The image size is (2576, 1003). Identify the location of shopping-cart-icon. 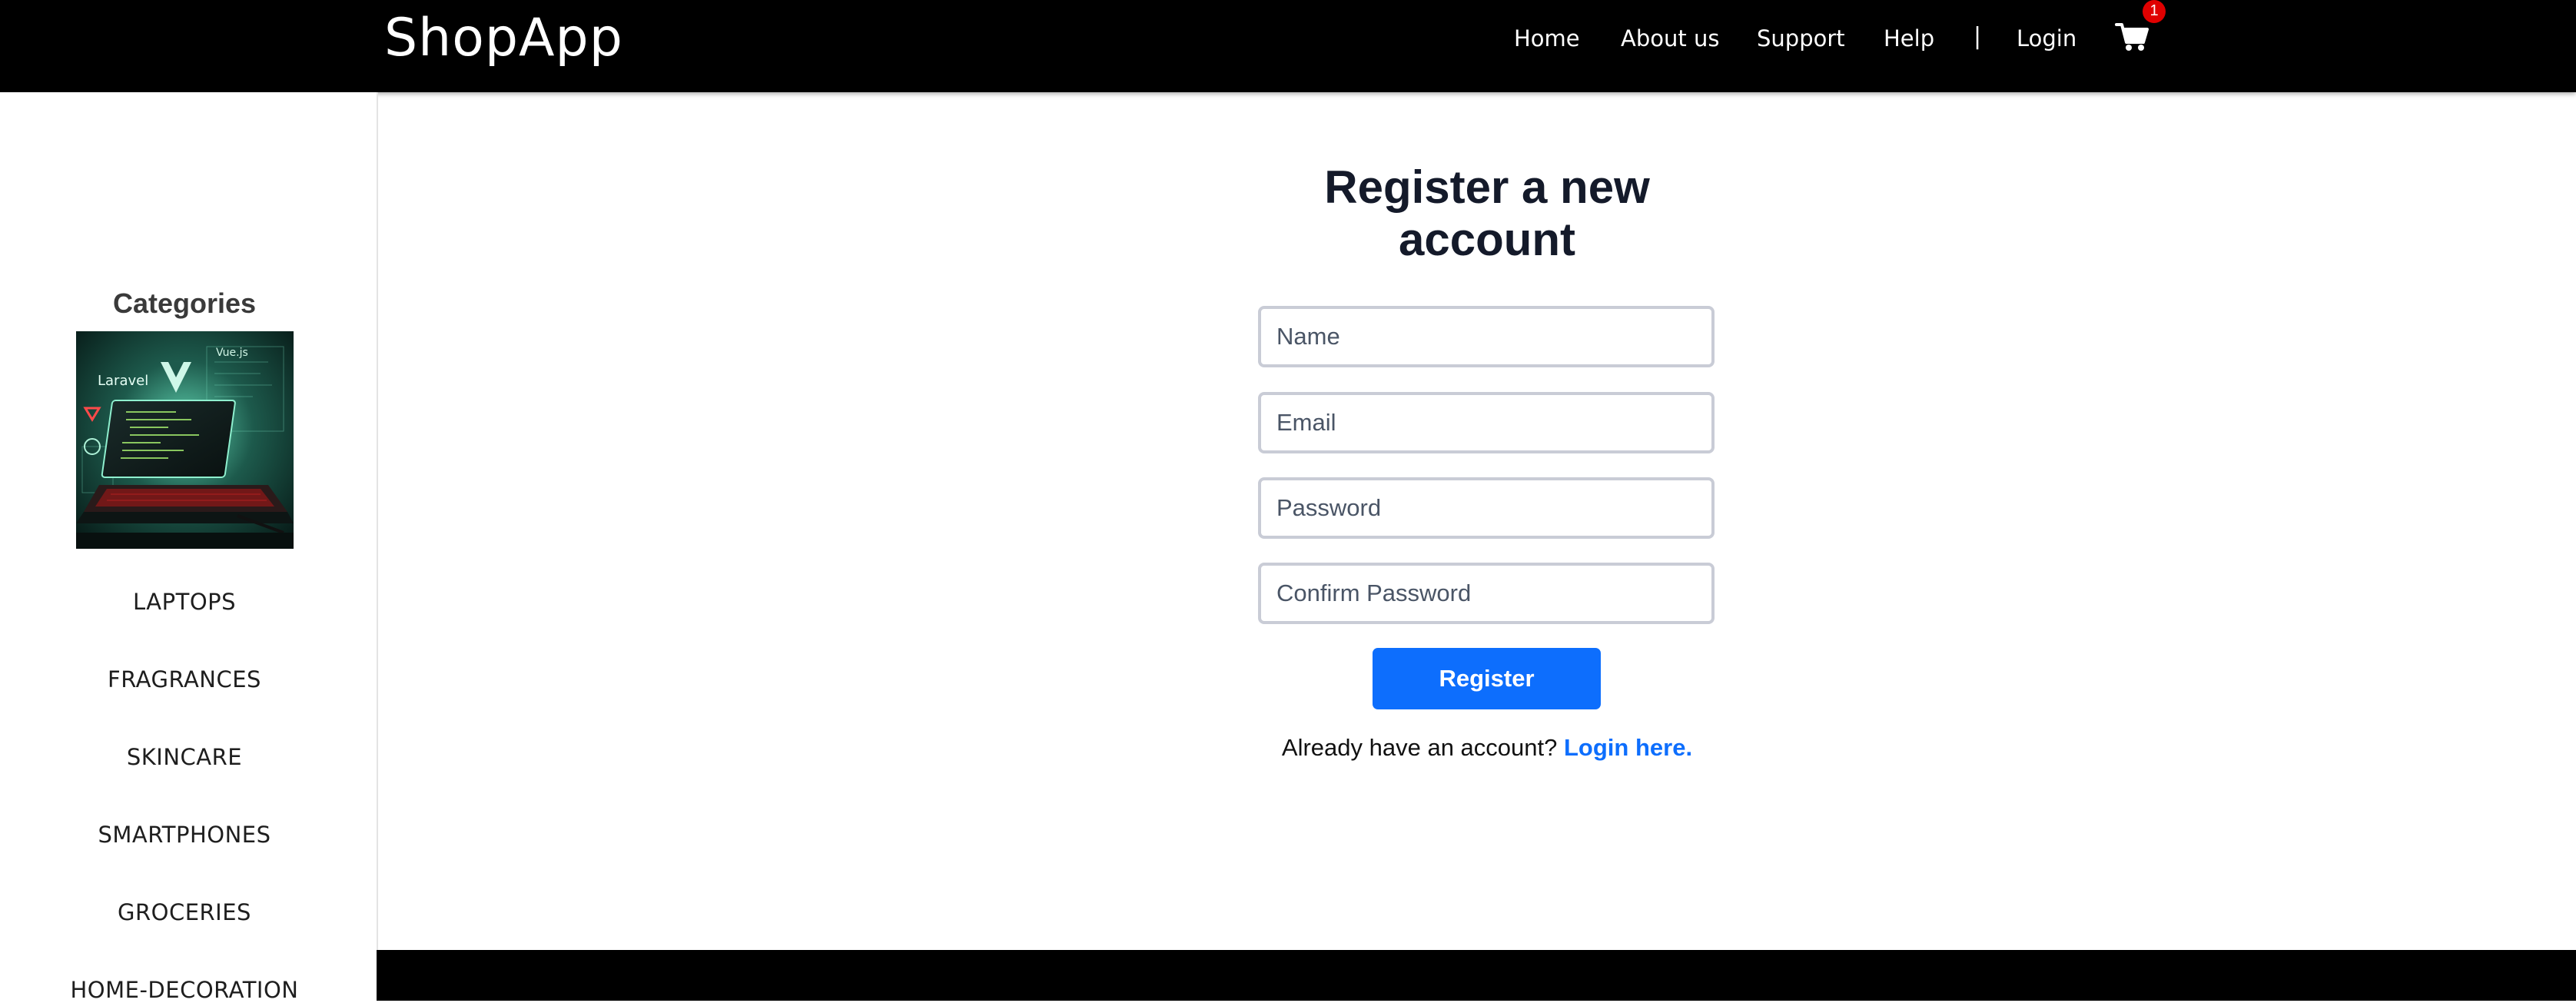
(2132, 37).